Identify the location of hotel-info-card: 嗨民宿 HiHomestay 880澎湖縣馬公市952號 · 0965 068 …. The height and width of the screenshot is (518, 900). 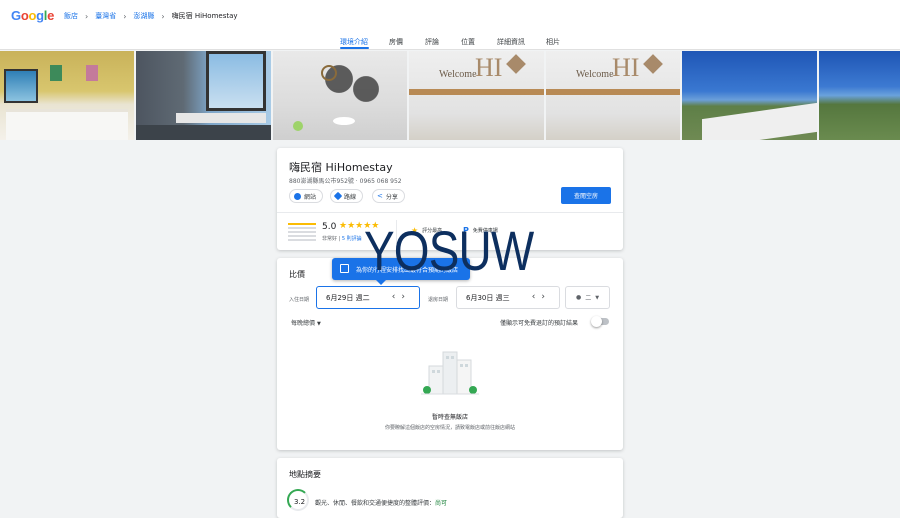
(450, 199).